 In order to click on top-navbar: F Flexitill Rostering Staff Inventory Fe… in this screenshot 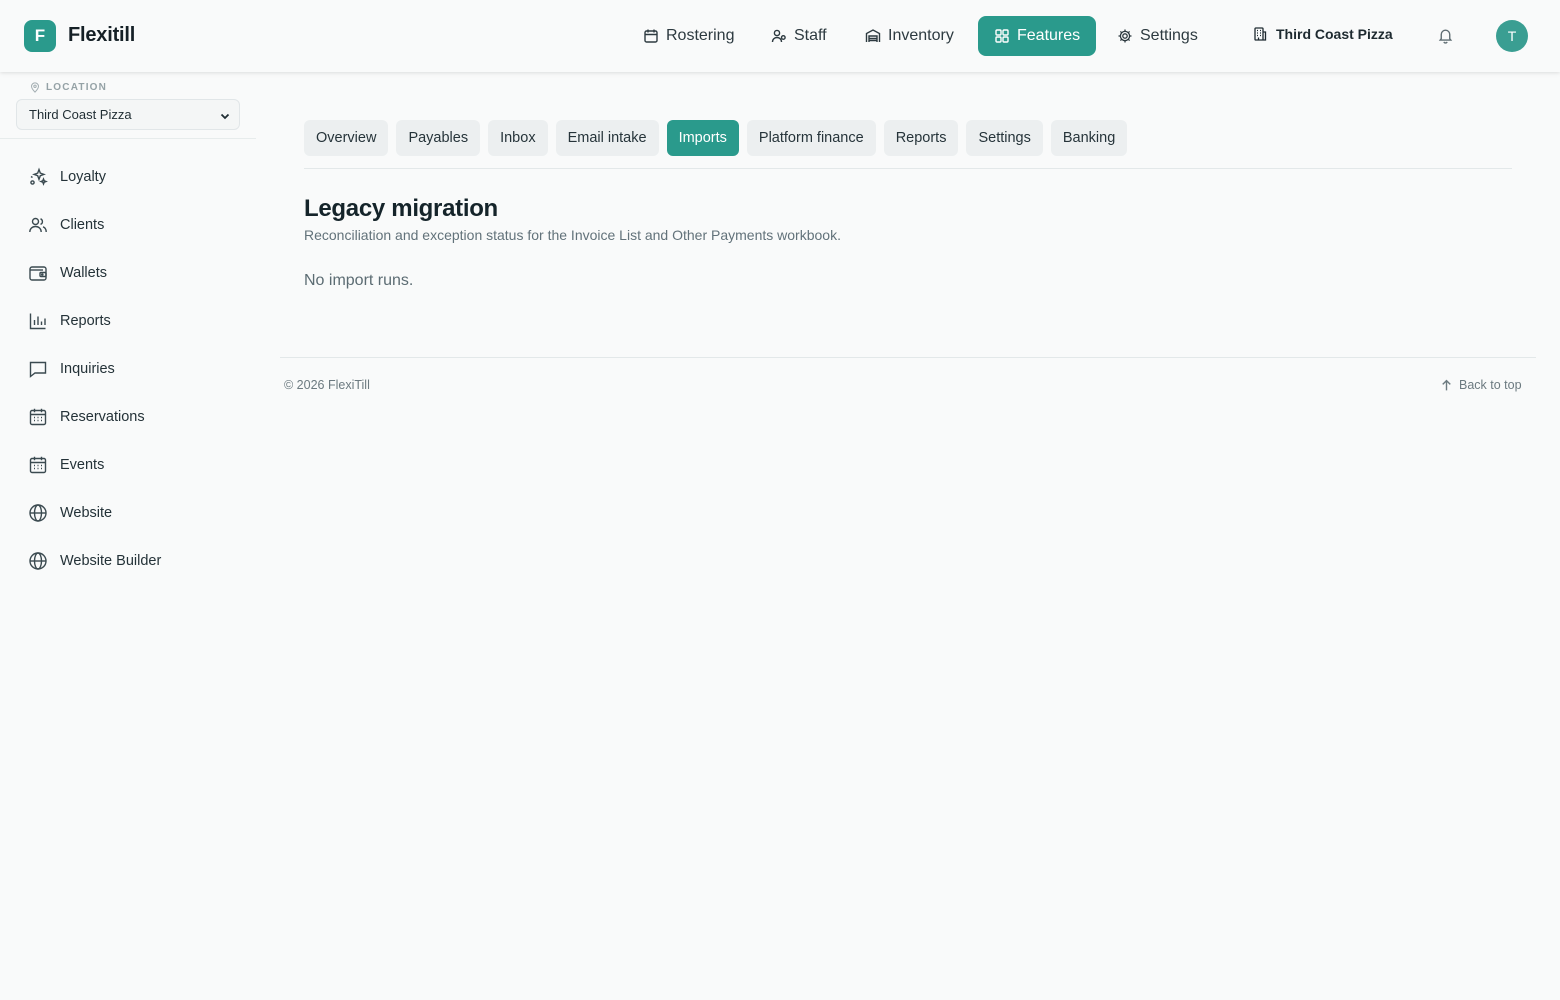, I will do `click(780, 36)`.